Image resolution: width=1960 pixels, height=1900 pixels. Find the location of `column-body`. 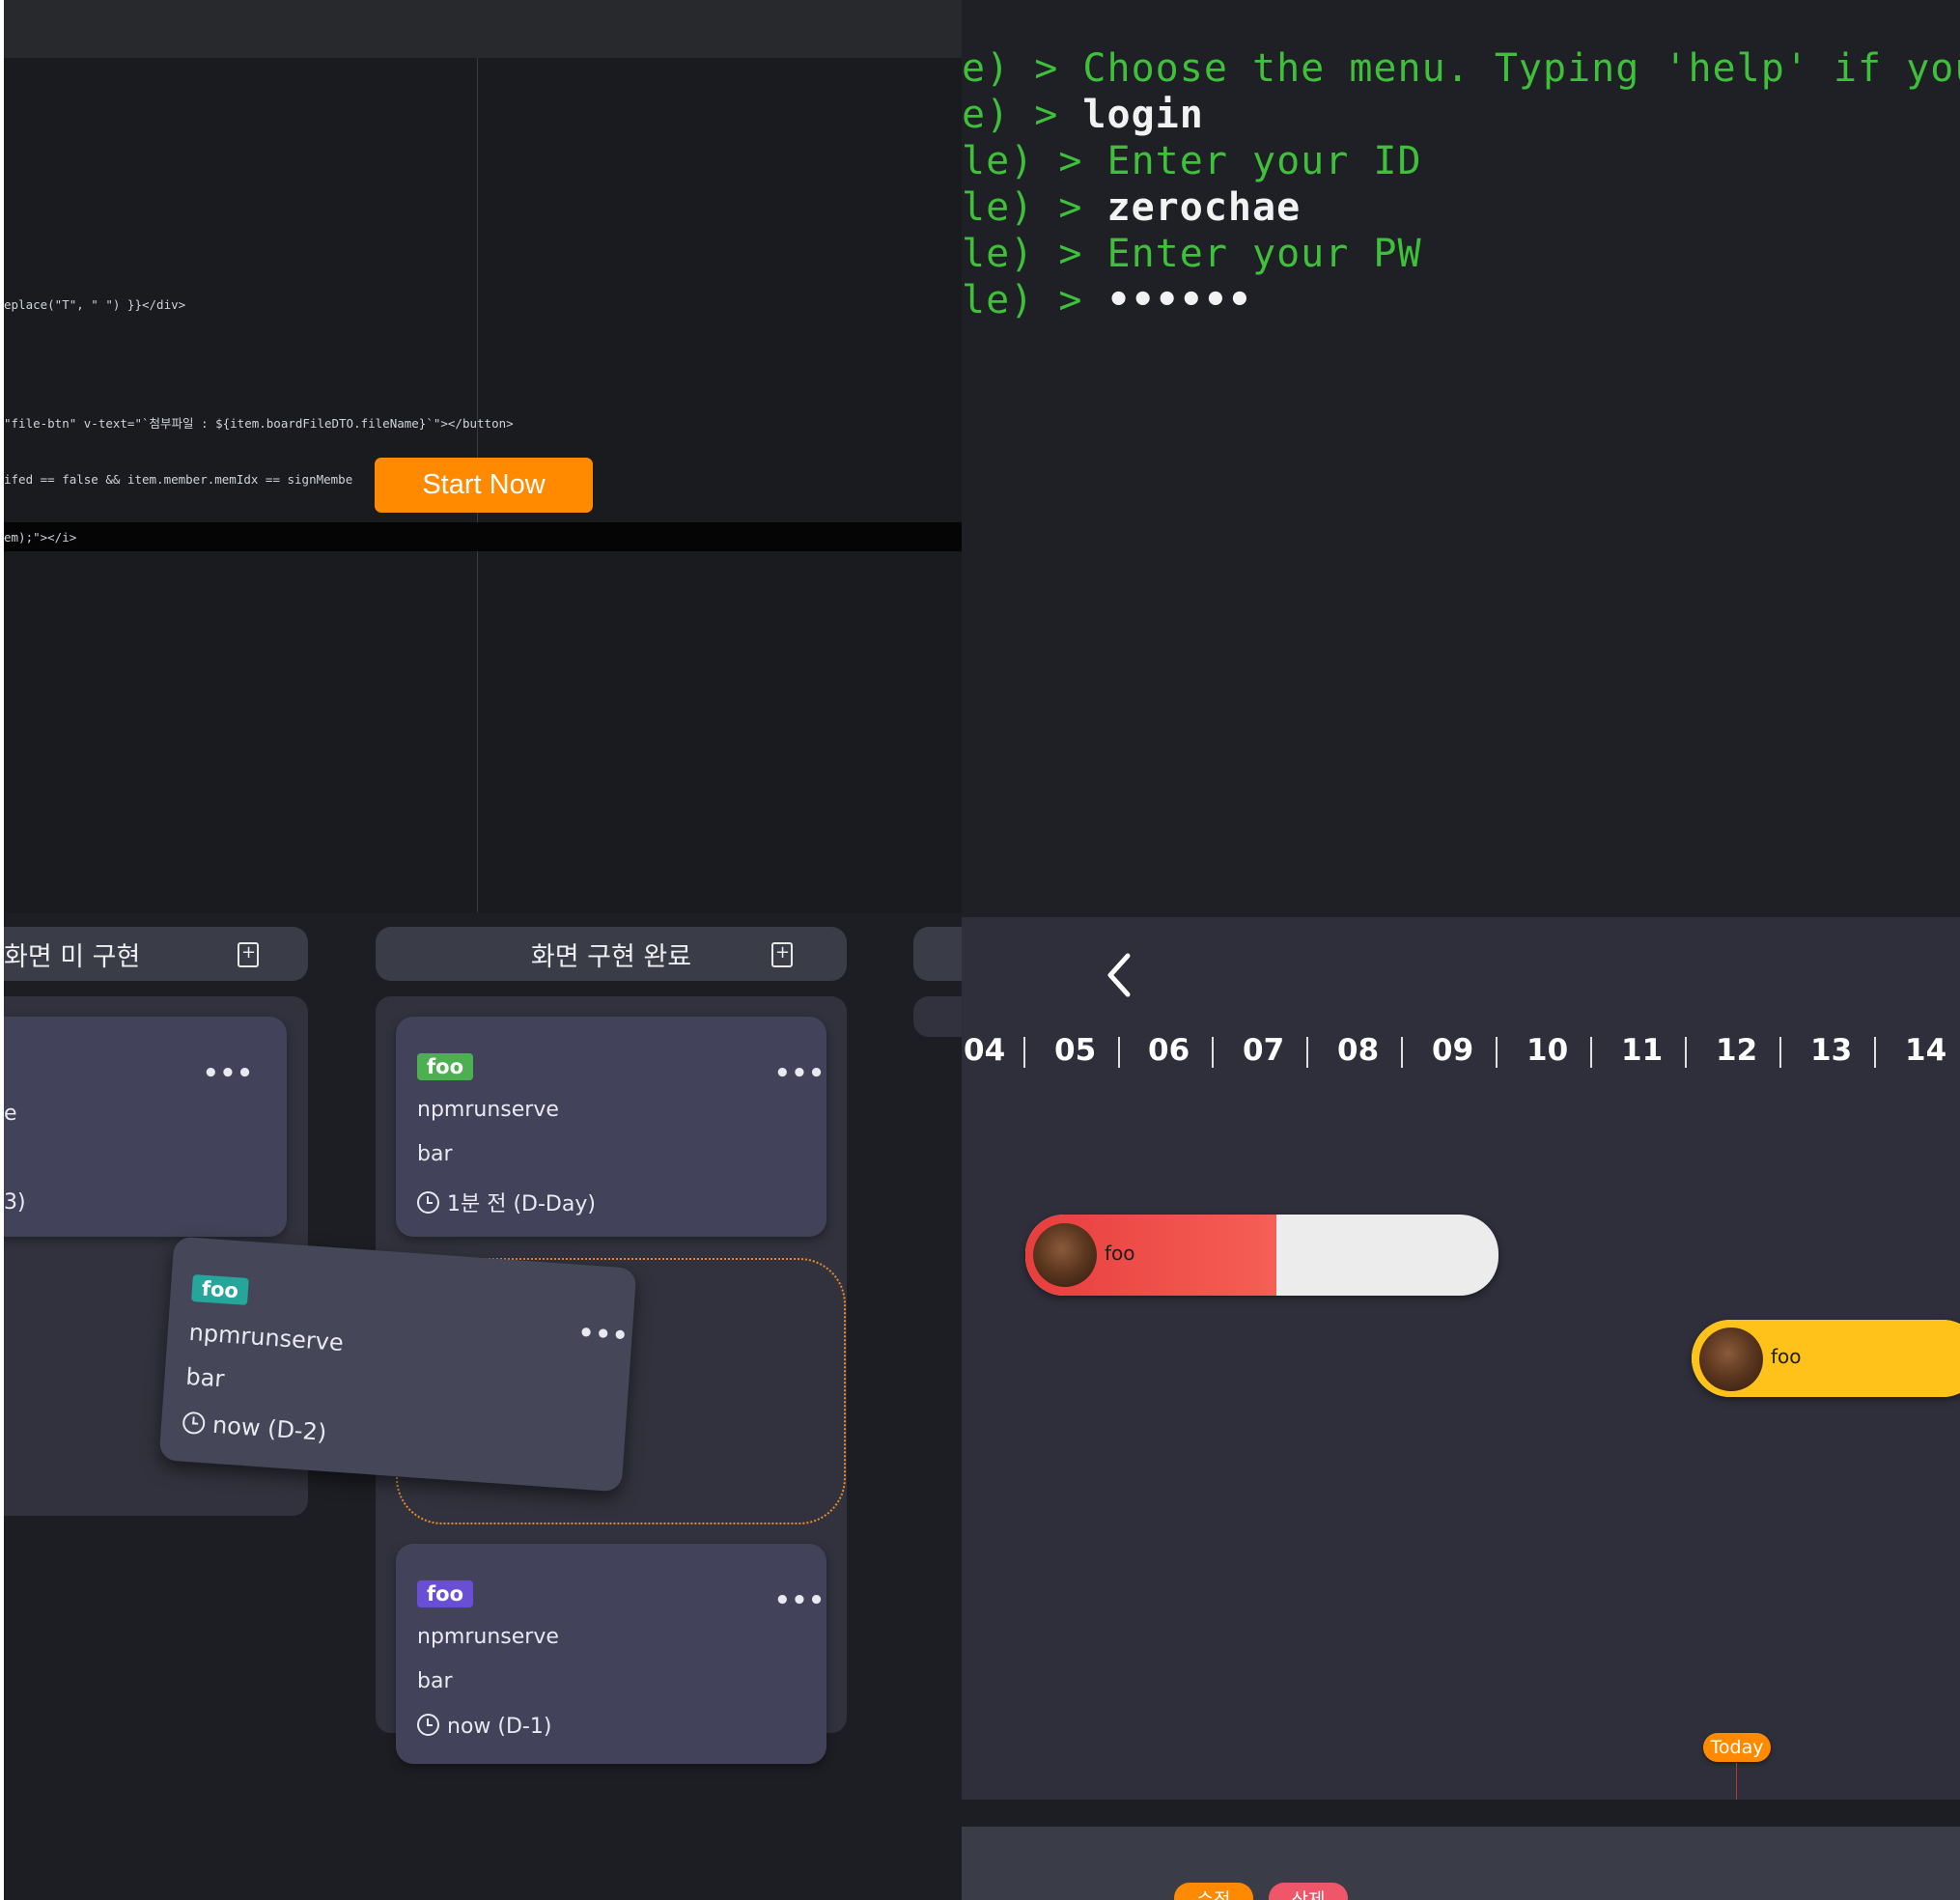

column-body is located at coordinates (938, 1017).